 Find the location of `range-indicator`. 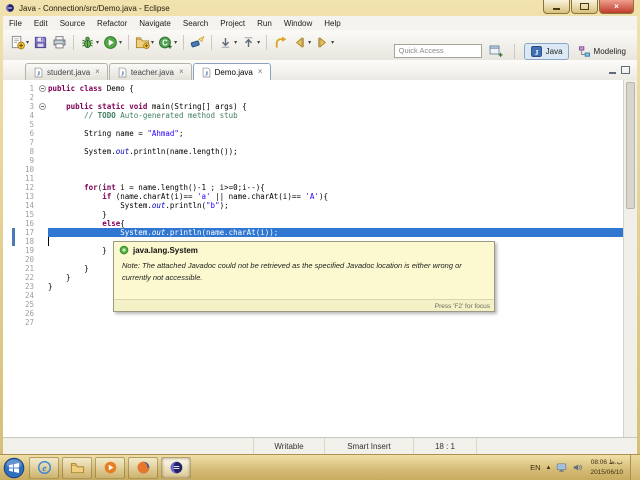

range-indicator is located at coordinates (13, 237).